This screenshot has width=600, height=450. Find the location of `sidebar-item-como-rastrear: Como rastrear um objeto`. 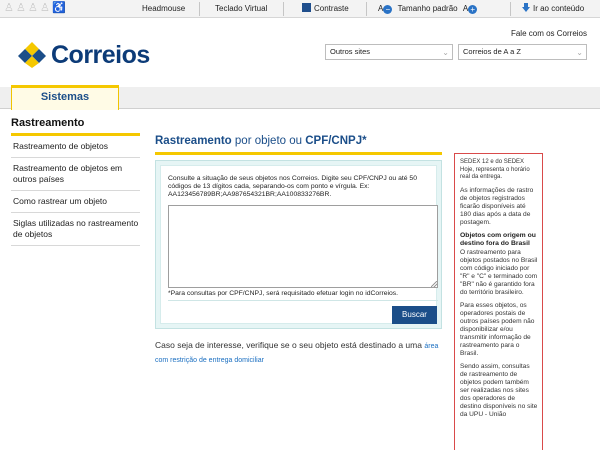

sidebar-item-como-rastrear: Como rastrear um objeto is located at coordinates (75, 202).